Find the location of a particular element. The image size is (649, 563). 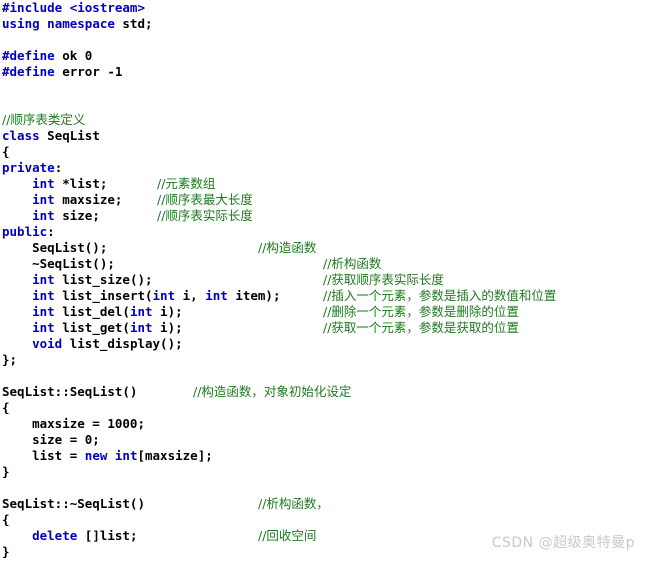

code-line: int list_del(int i); //删除一个元素，参数是删除的位置 is located at coordinates (324, 312).